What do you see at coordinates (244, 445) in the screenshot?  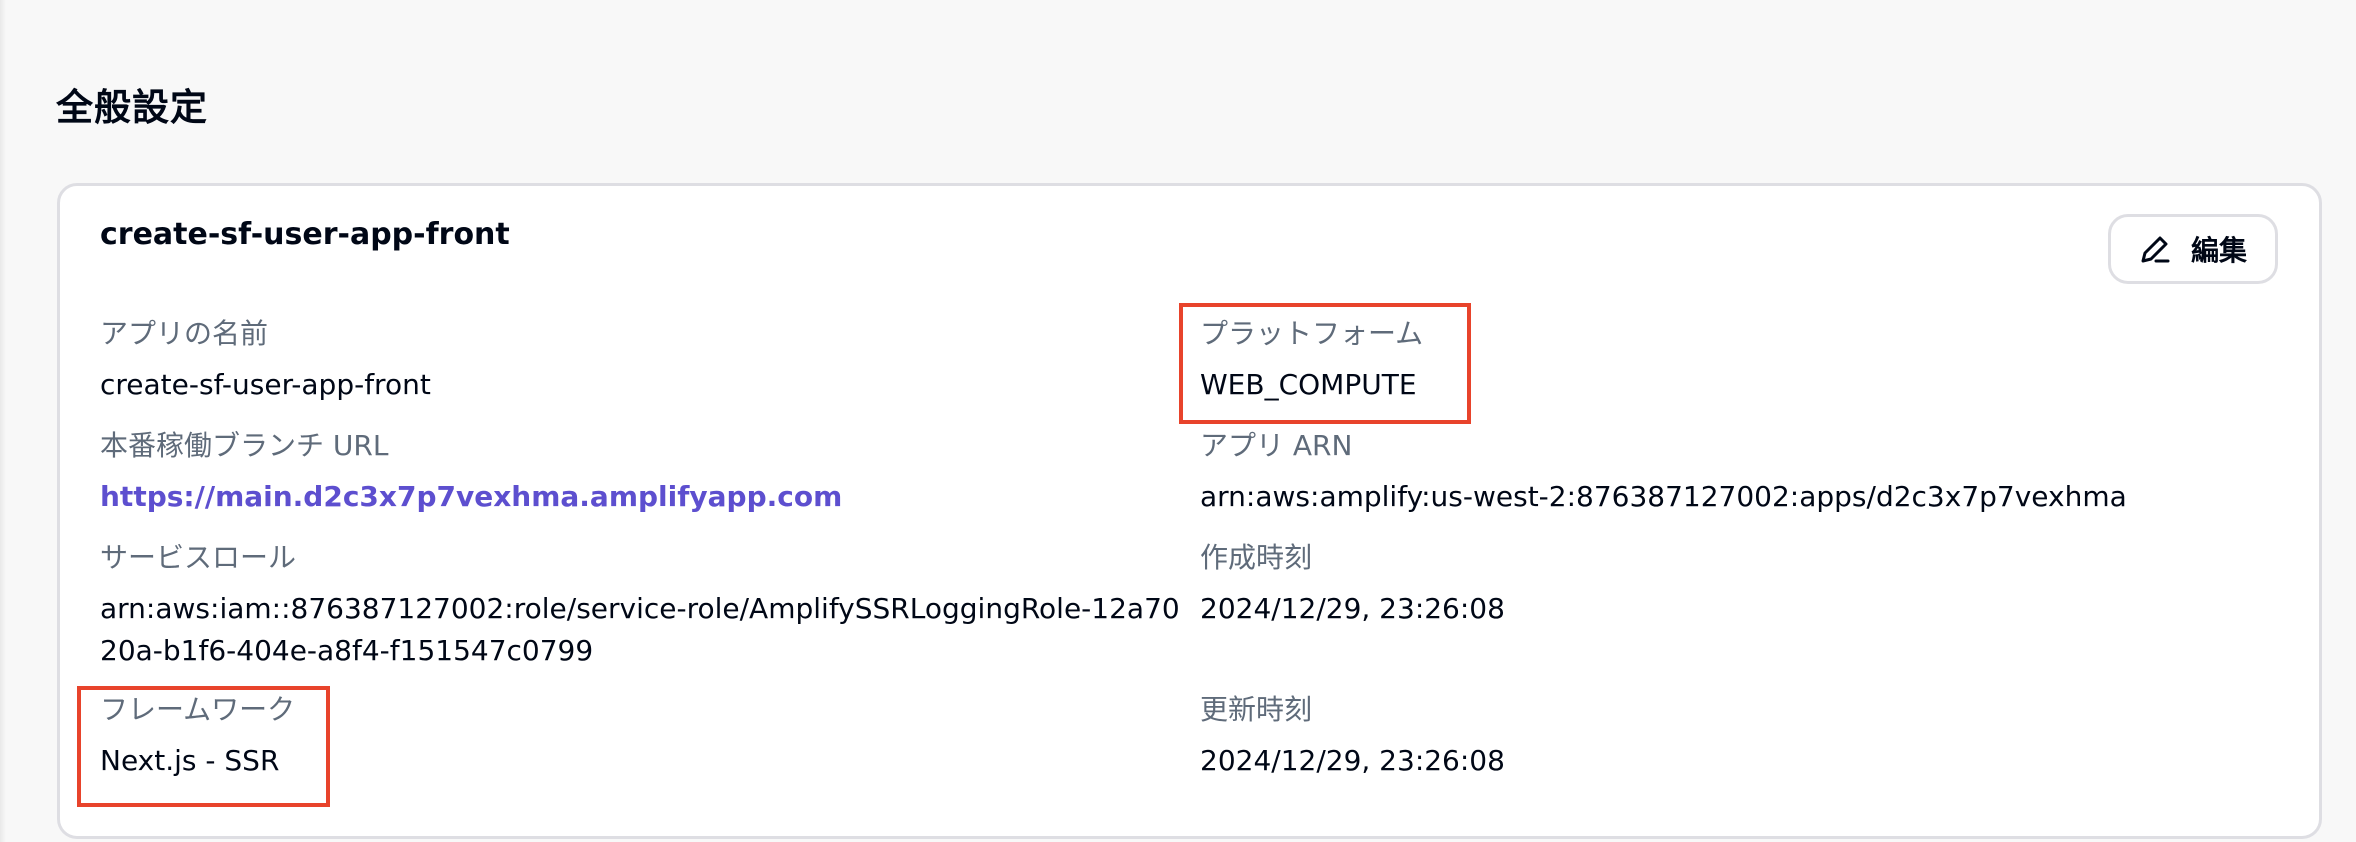 I see `production-branch-url-label: 本番稼働ブランチ URL` at bounding box center [244, 445].